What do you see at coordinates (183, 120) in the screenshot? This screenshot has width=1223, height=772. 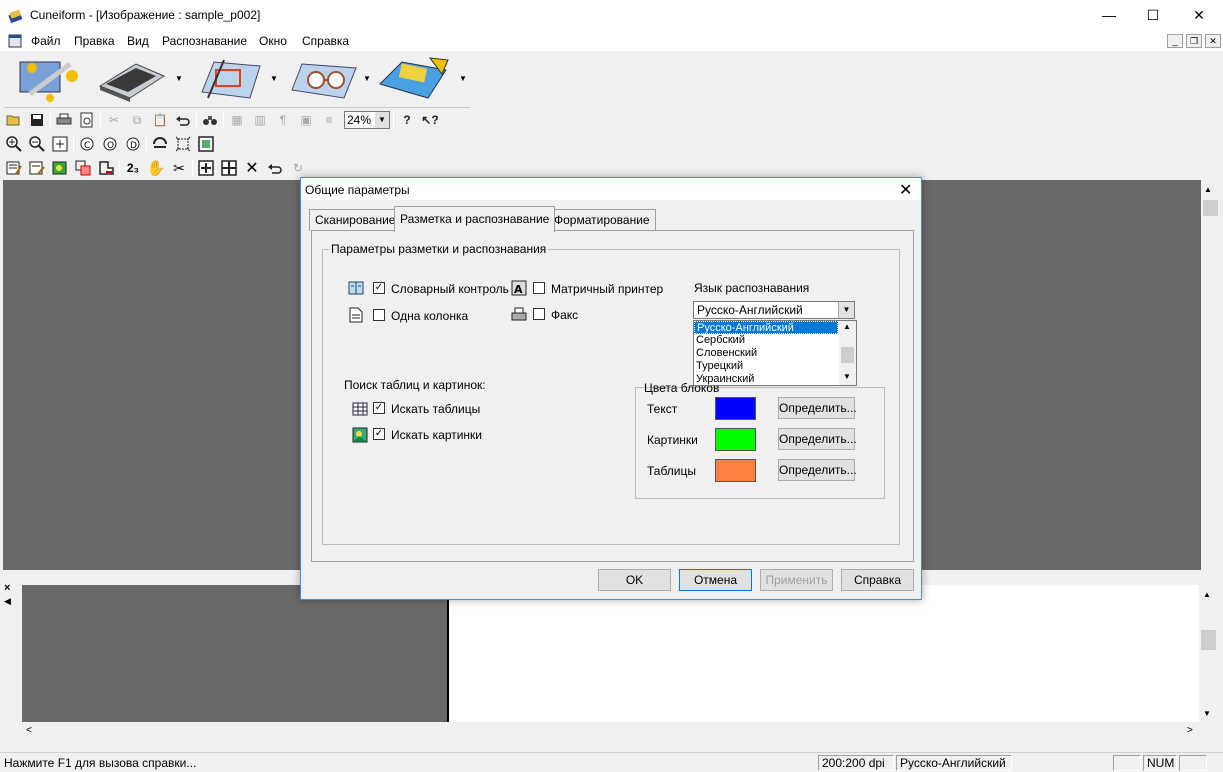 I see `undo-icon` at bounding box center [183, 120].